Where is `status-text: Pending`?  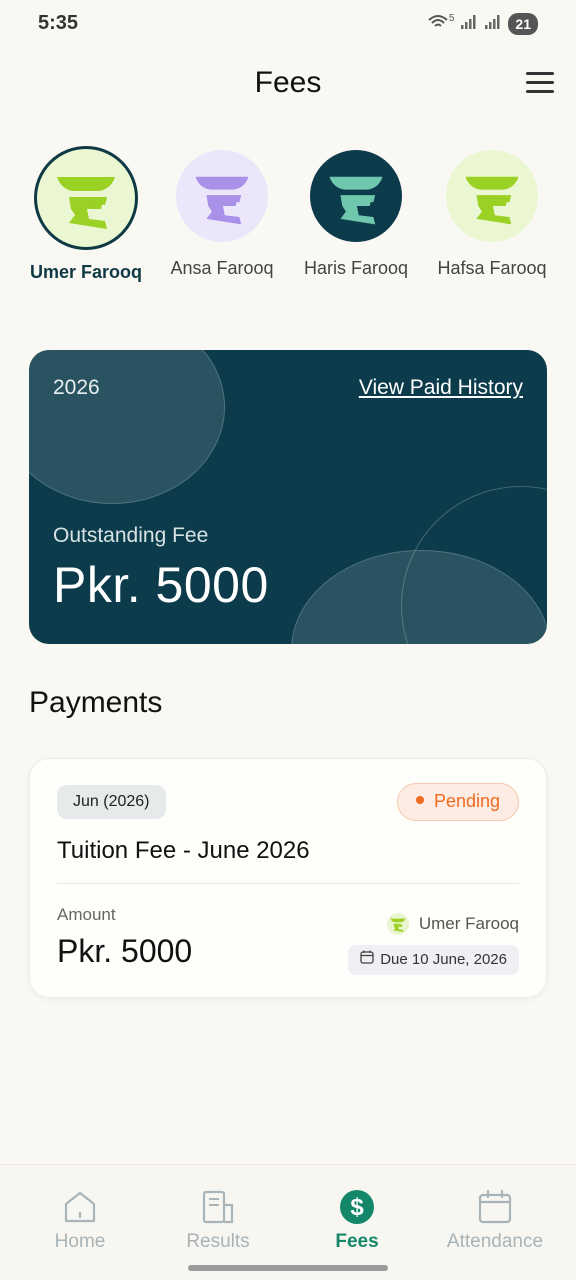 status-text: Pending is located at coordinates (466, 801).